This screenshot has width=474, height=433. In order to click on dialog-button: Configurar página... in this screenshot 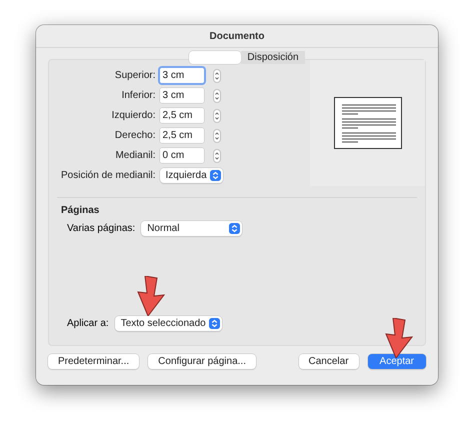, I will do `click(202, 361)`.